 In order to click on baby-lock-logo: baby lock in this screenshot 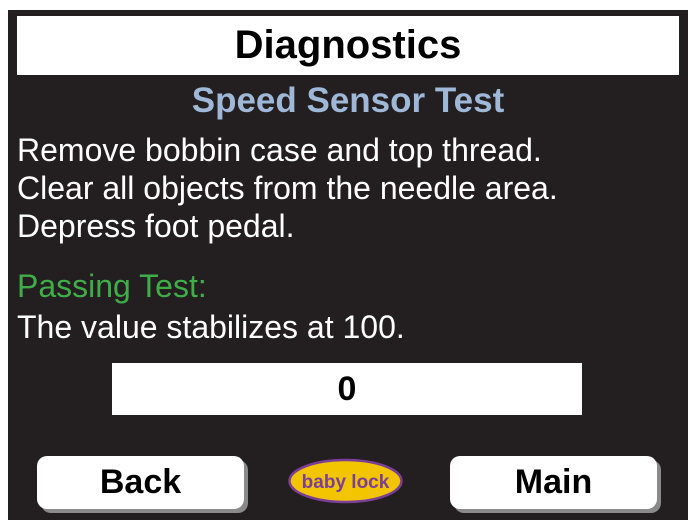, I will do `click(345, 481)`.